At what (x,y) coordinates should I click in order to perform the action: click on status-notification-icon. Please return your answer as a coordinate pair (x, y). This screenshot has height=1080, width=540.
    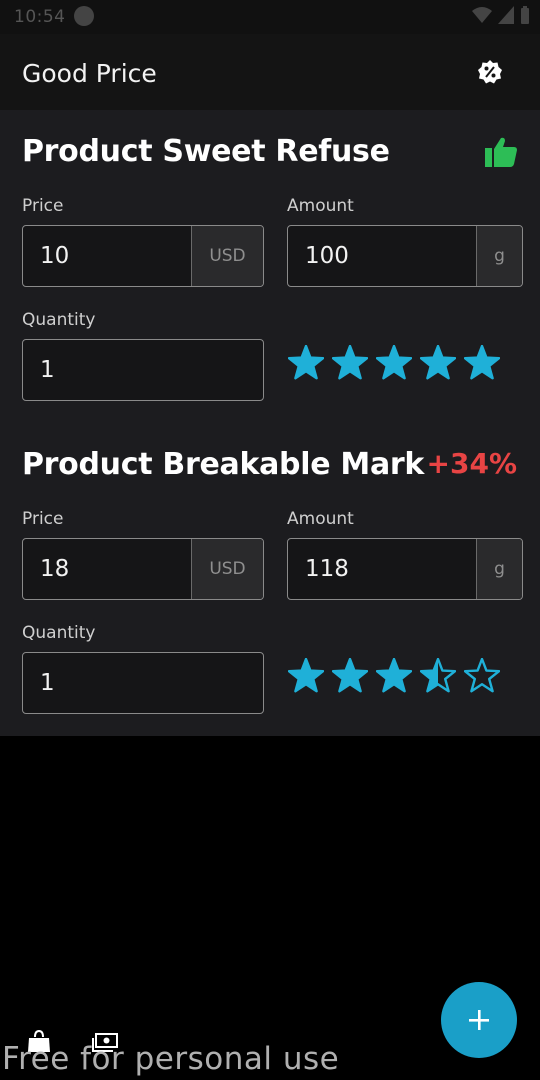
    Looking at the image, I should click on (84, 16).